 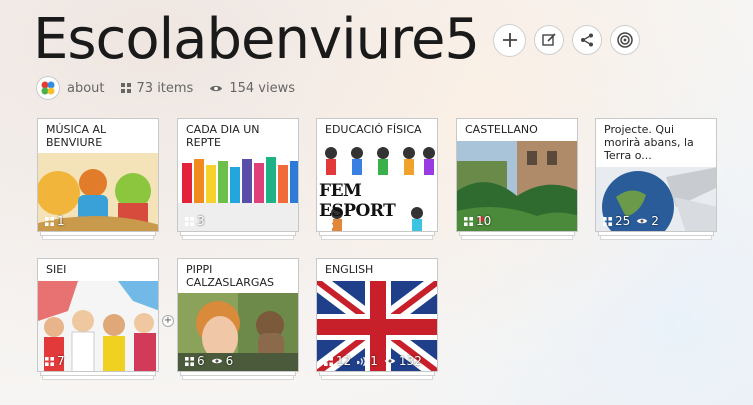 What do you see at coordinates (357, 201) in the screenshot?
I see `card-image-text: FEM ESPORT` at bounding box center [357, 201].